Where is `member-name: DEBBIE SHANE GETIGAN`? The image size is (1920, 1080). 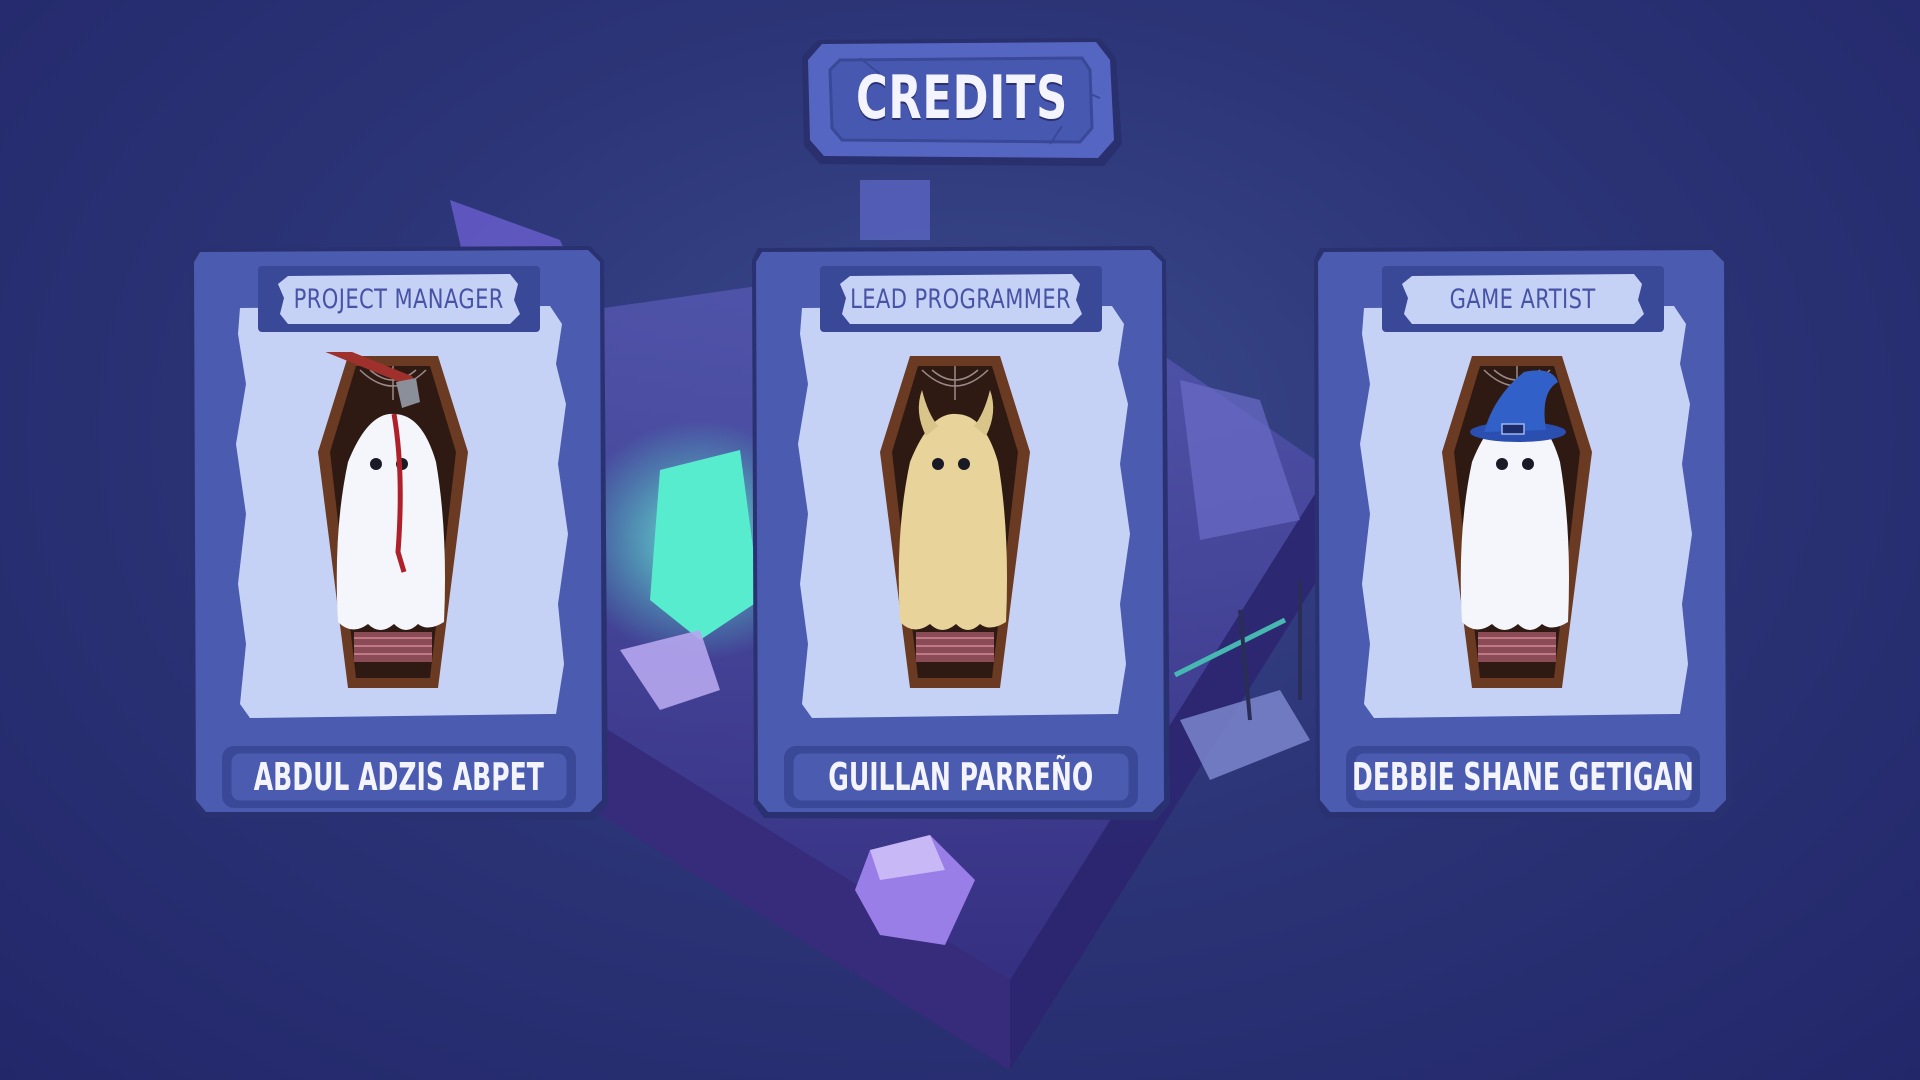 member-name: DEBBIE SHANE GETIGAN is located at coordinates (1523, 777).